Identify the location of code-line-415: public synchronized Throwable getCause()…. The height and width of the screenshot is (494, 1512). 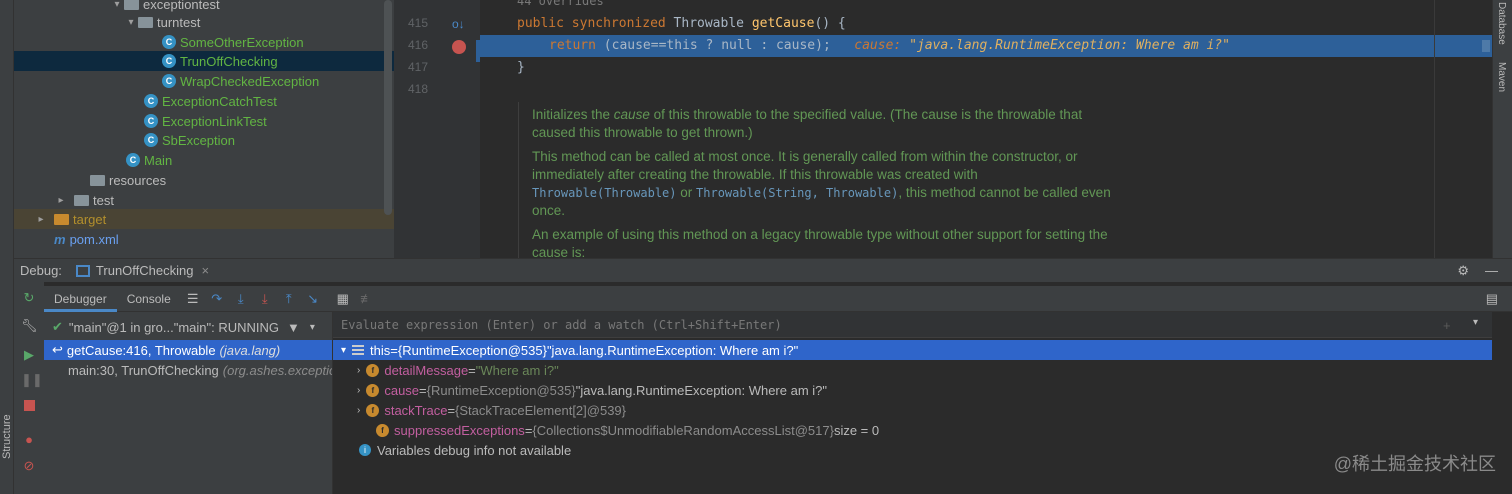
(681, 23).